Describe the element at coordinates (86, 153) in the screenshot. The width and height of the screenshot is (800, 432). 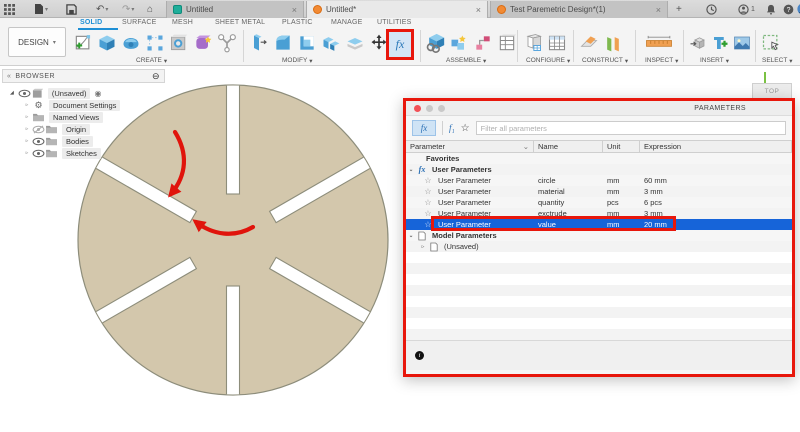
I see `browser-item-sketches: ▹ Sketches` at that location.